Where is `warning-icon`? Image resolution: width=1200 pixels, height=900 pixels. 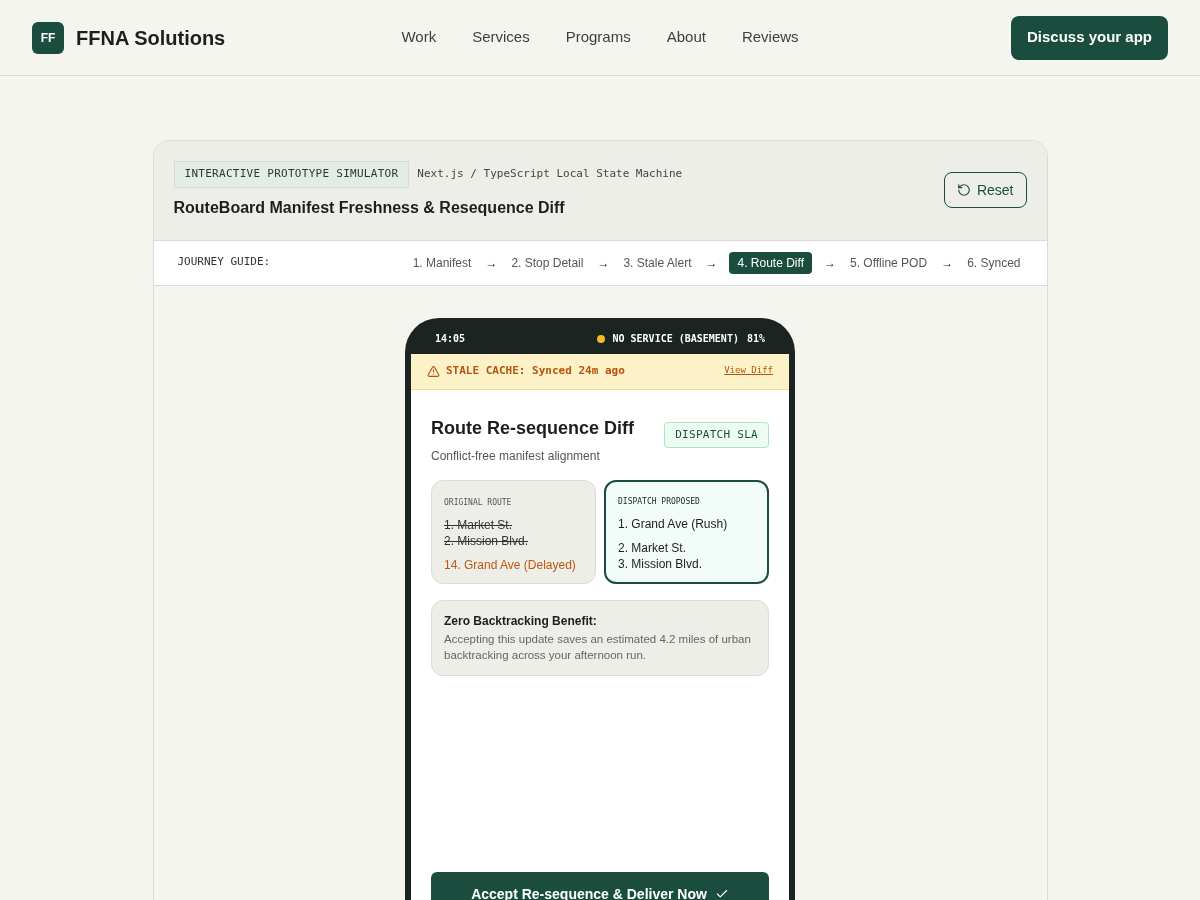 warning-icon is located at coordinates (433, 371).